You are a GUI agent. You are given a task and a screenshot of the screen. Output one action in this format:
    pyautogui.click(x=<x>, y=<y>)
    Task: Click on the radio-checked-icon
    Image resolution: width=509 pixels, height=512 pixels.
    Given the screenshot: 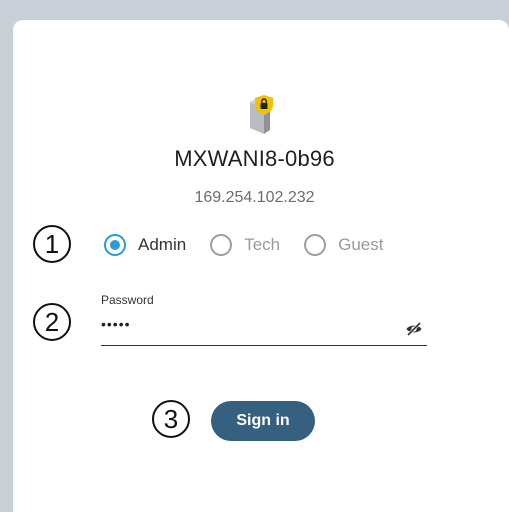 What is the action you would take?
    pyautogui.click(x=115, y=245)
    